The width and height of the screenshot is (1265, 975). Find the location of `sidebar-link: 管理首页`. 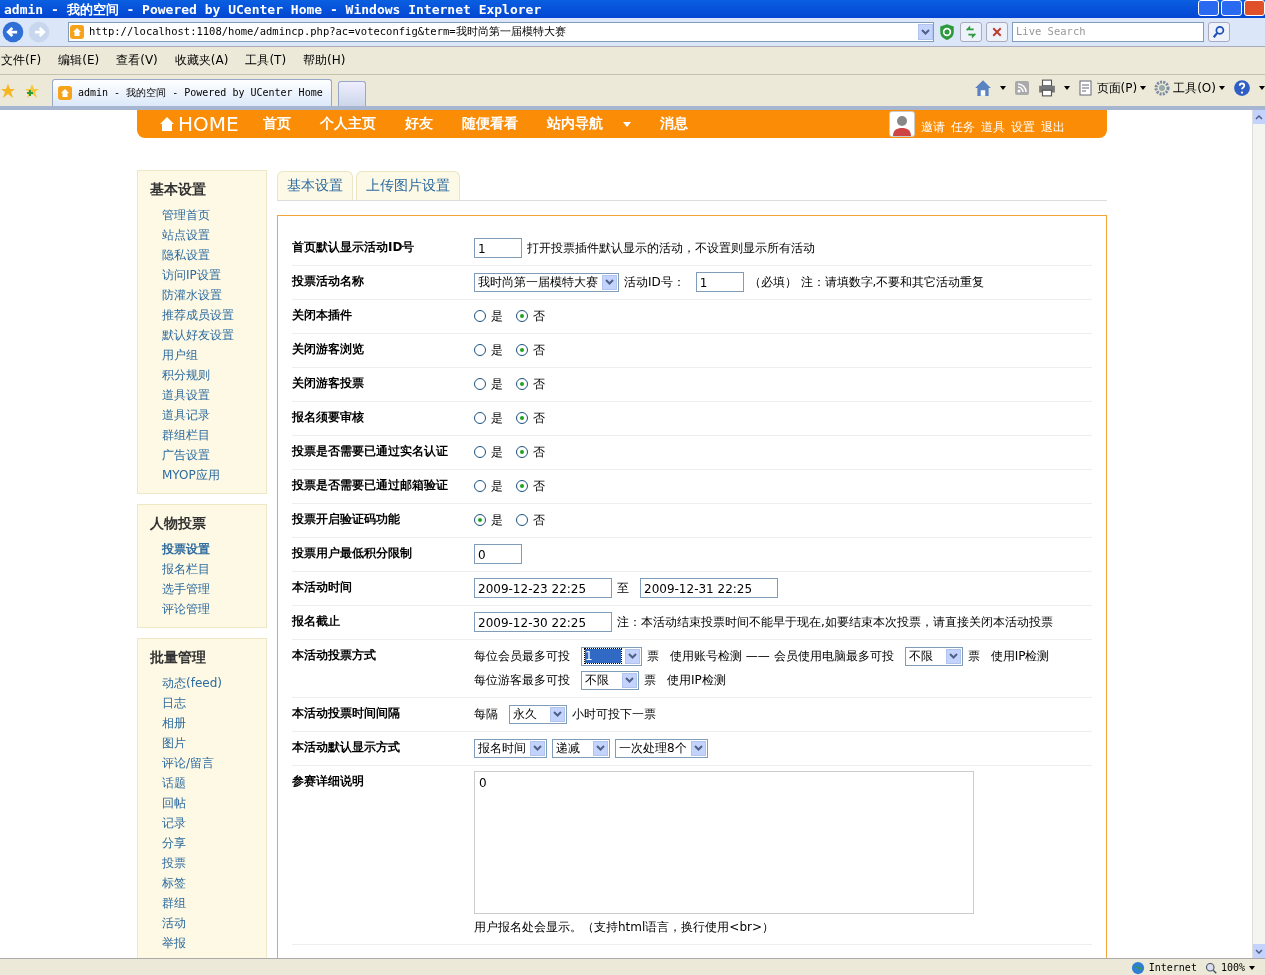

sidebar-link: 管理首页 is located at coordinates (208, 215).